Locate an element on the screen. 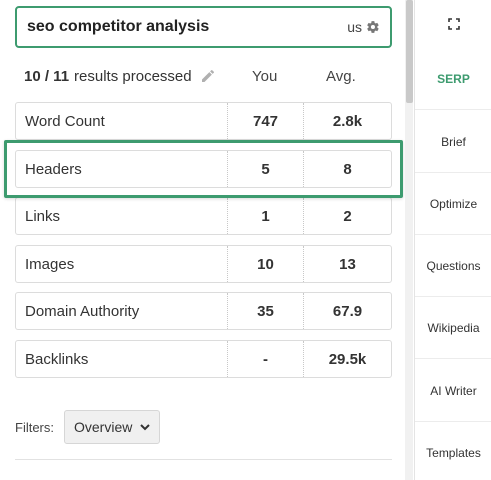 The height and width of the screenshot is (480, 491). expand-button is located at coordinates (453, 24).